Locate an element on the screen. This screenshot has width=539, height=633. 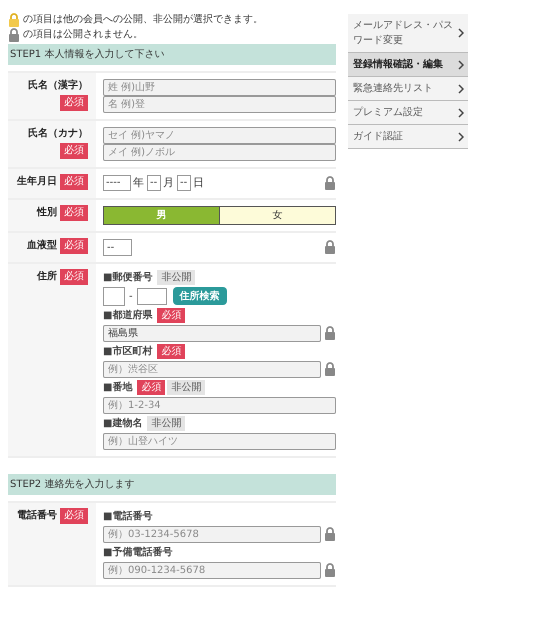
dash-text: - is located at coordinates (131, 297).